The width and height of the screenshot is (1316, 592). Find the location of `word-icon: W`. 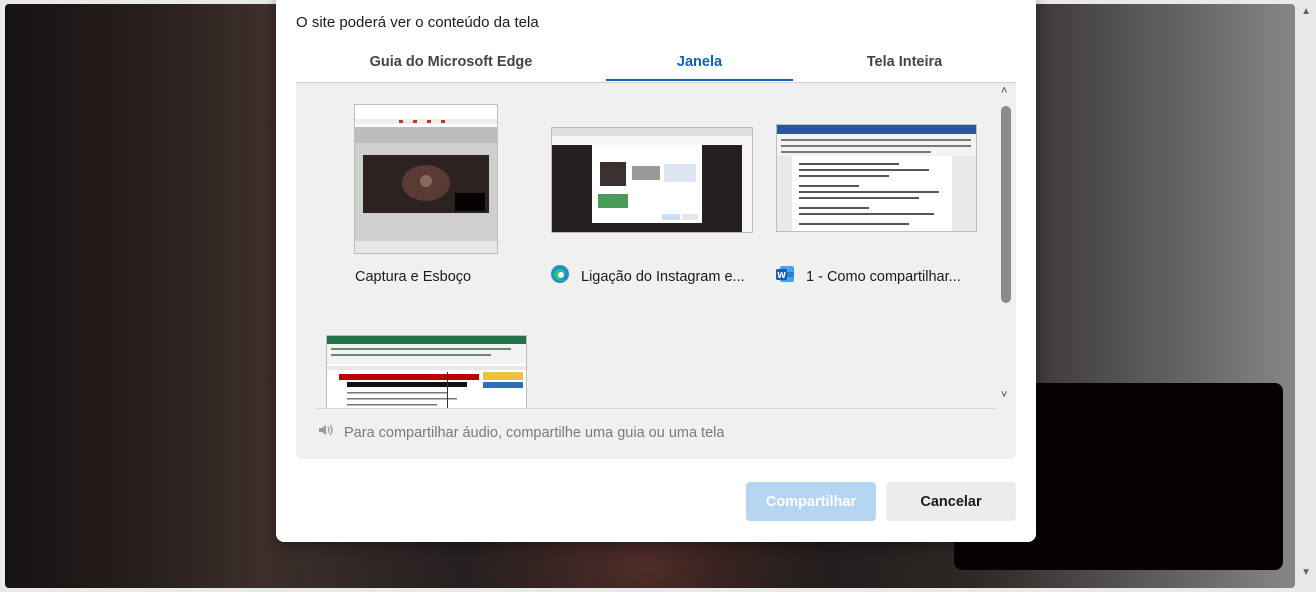

word-icon: W is located at coordinates (785, 274).